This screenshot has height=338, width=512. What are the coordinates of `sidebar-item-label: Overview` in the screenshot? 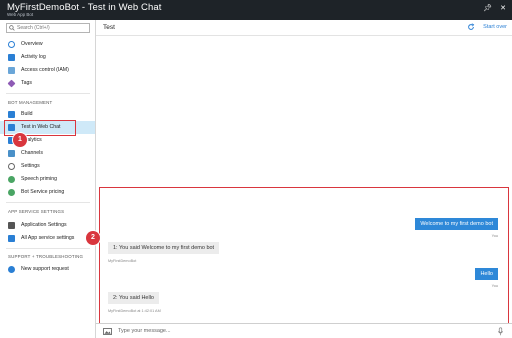 It's located at (32, 44).